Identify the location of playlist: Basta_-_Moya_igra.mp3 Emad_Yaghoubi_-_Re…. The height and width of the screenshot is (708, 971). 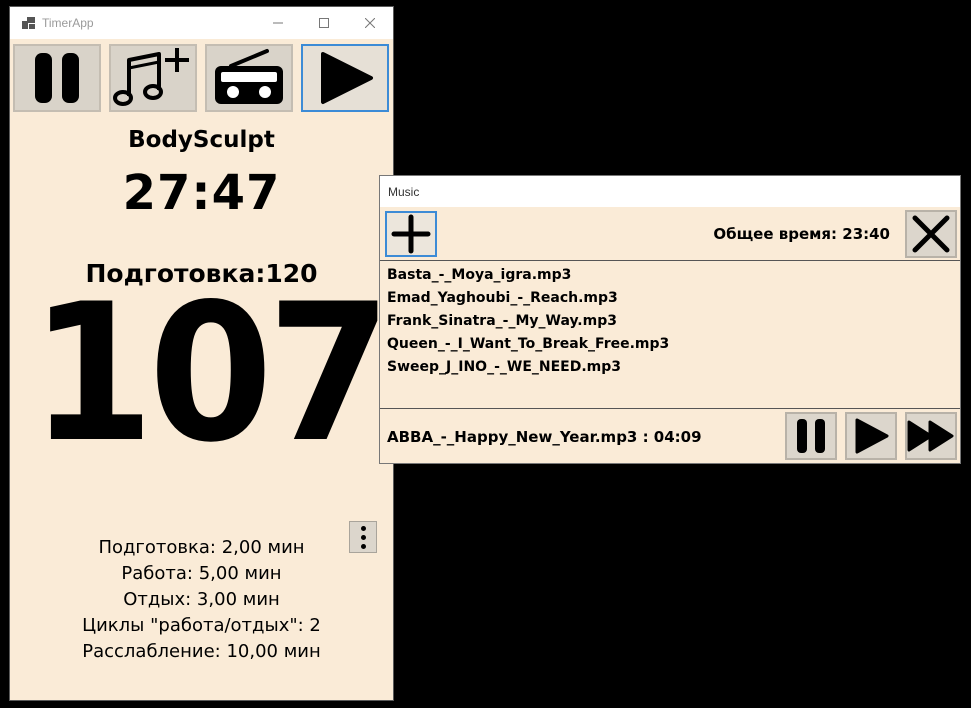
(528, 321).